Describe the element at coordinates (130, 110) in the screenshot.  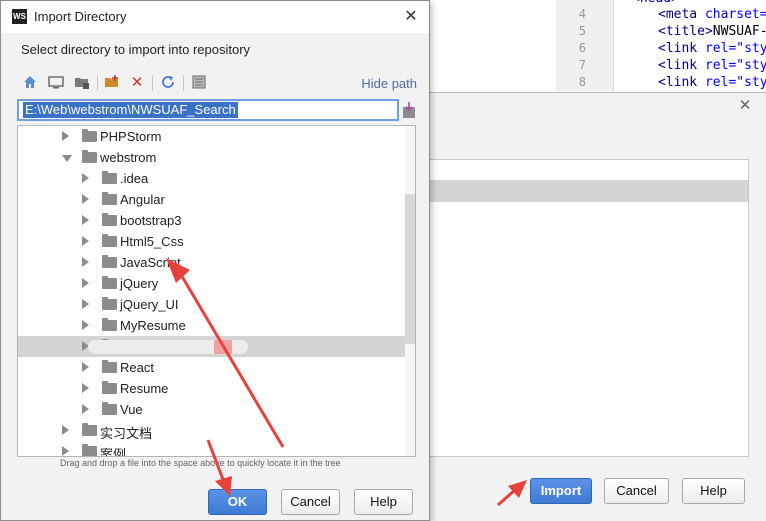
I see `path-text: E:\Web\webstrom\NWSUAF_Search` at that location.